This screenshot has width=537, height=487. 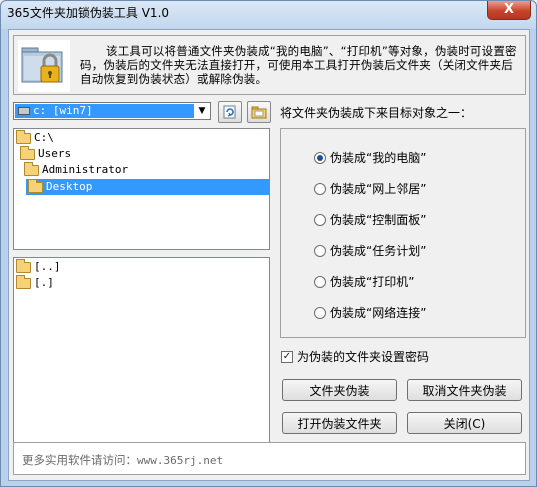 I want to click on tree-item-users: Users, so click(x=44, y=154).